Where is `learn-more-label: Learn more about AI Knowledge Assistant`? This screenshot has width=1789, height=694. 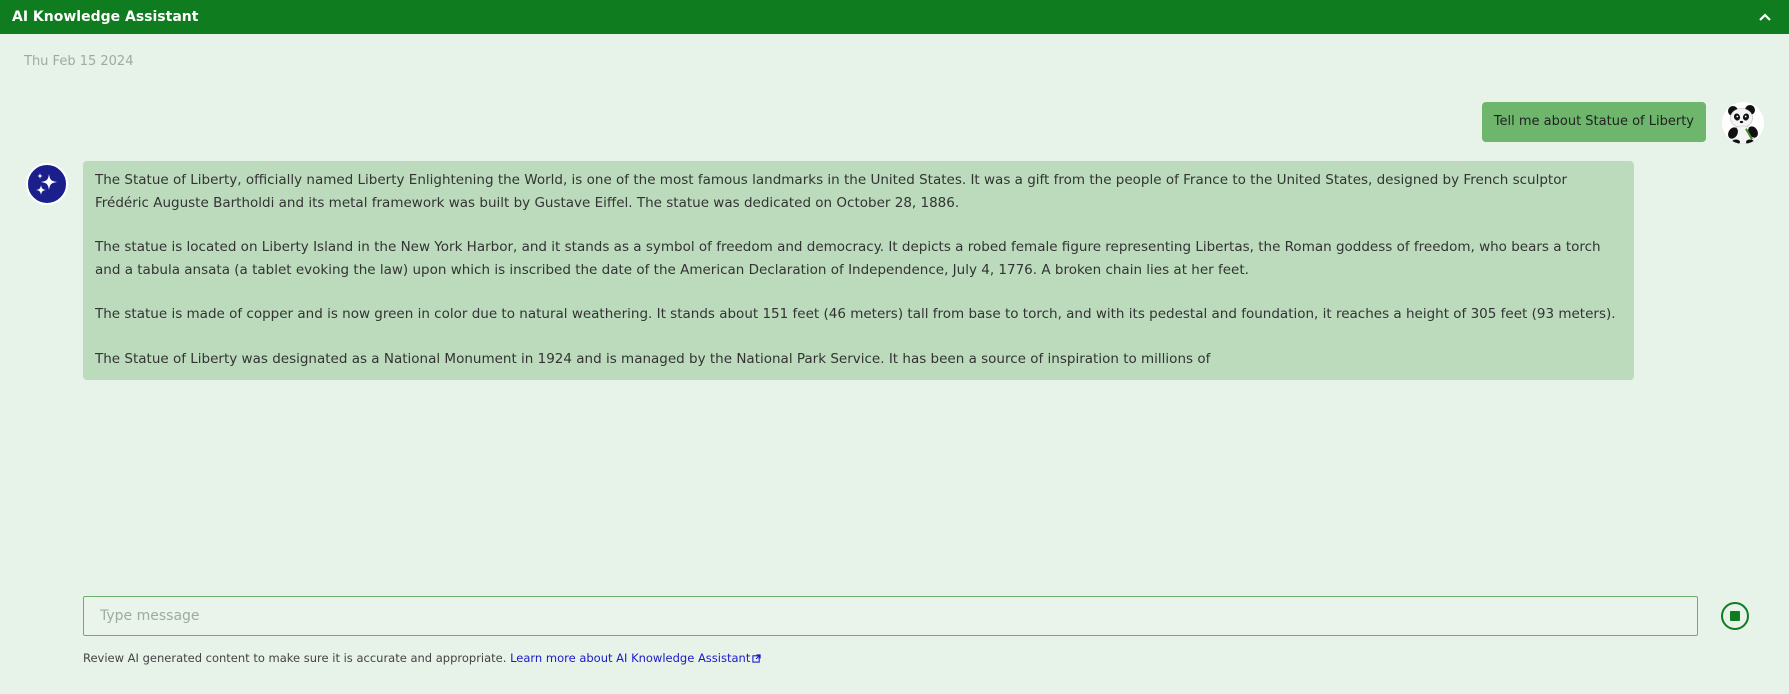
learn-more-label: Learn more about AI Knowledge Assistant is located at coordinates (630, 658).